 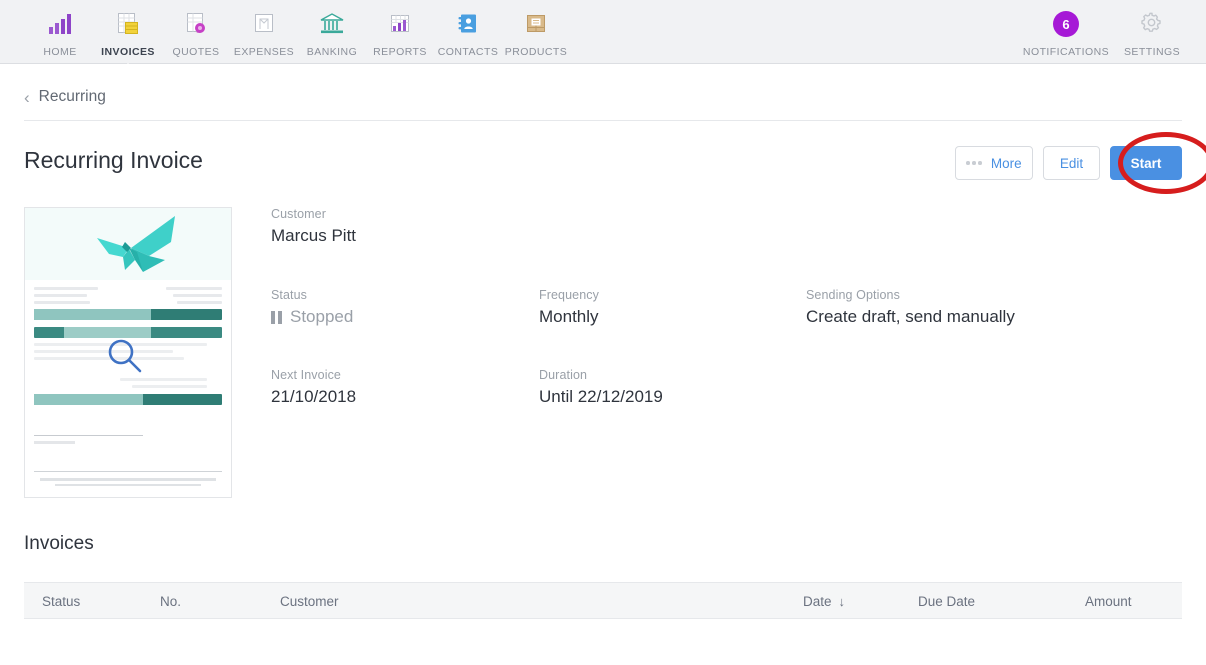 I want to click on field-frequency: Frequency Monthly, so click(x=672, y=307).